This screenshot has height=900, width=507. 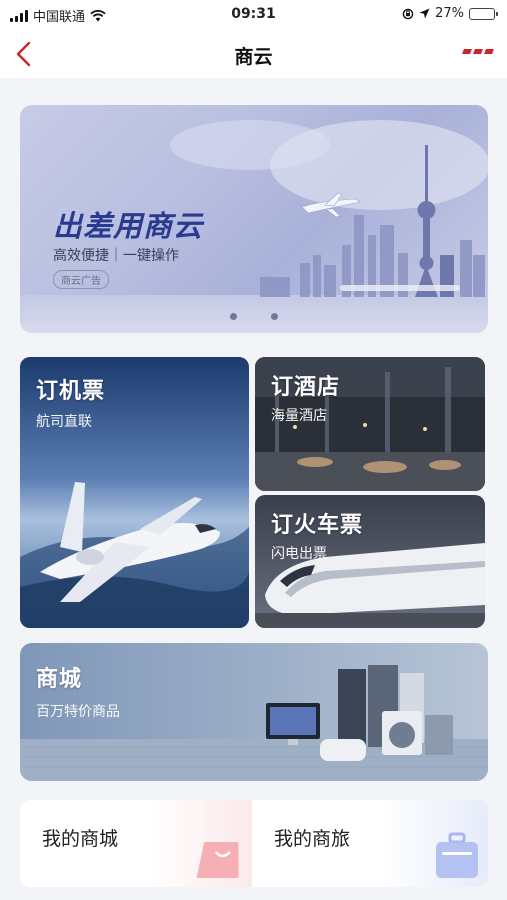 What do you see at coordinates (299, 416) in the screenshot?
I see `hotel-subtitle: 海量酒店` at bounding box center [299, 416].